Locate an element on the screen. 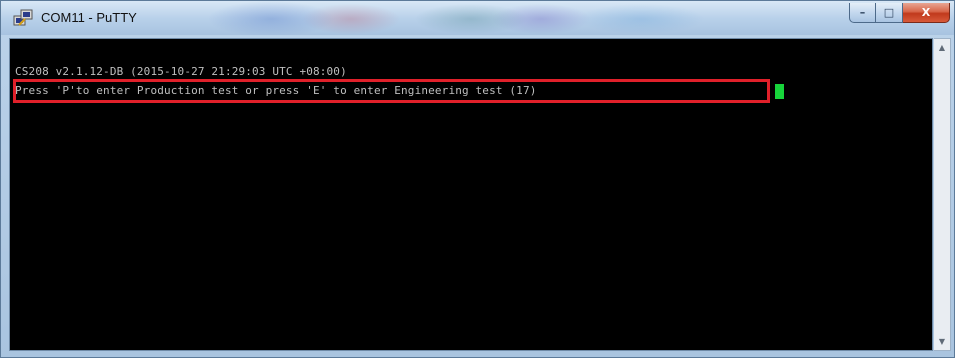 This screenshot has height=358, width=955. title-bar: COM11 - PuTTY – □ X is located at coordinates (477, 18).